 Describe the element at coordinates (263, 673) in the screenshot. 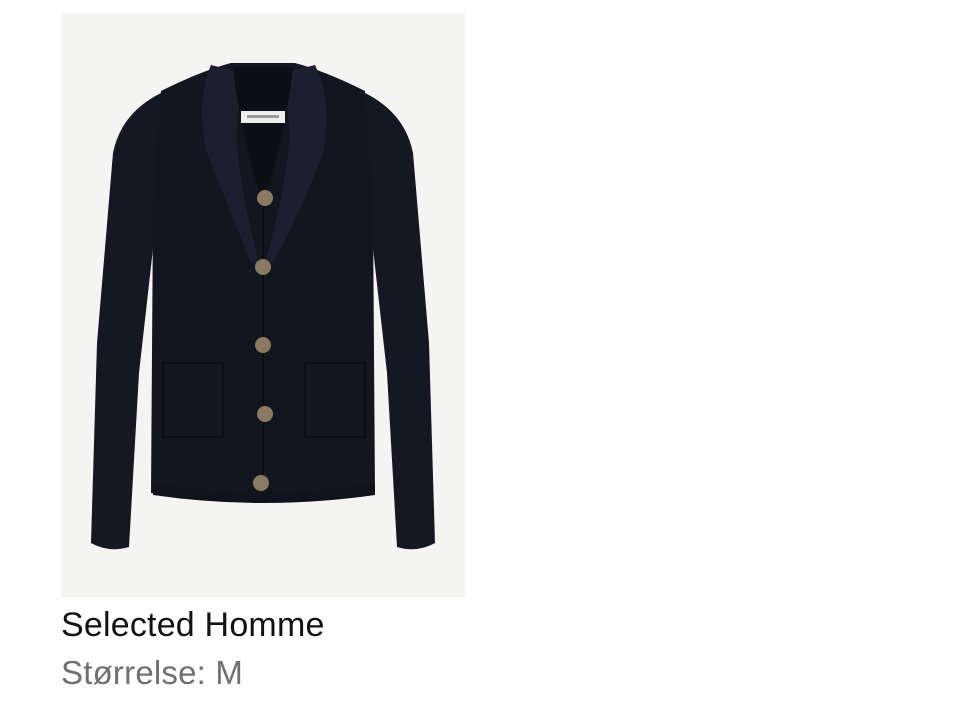

I see `size-info: Størrelse: M` at that location.